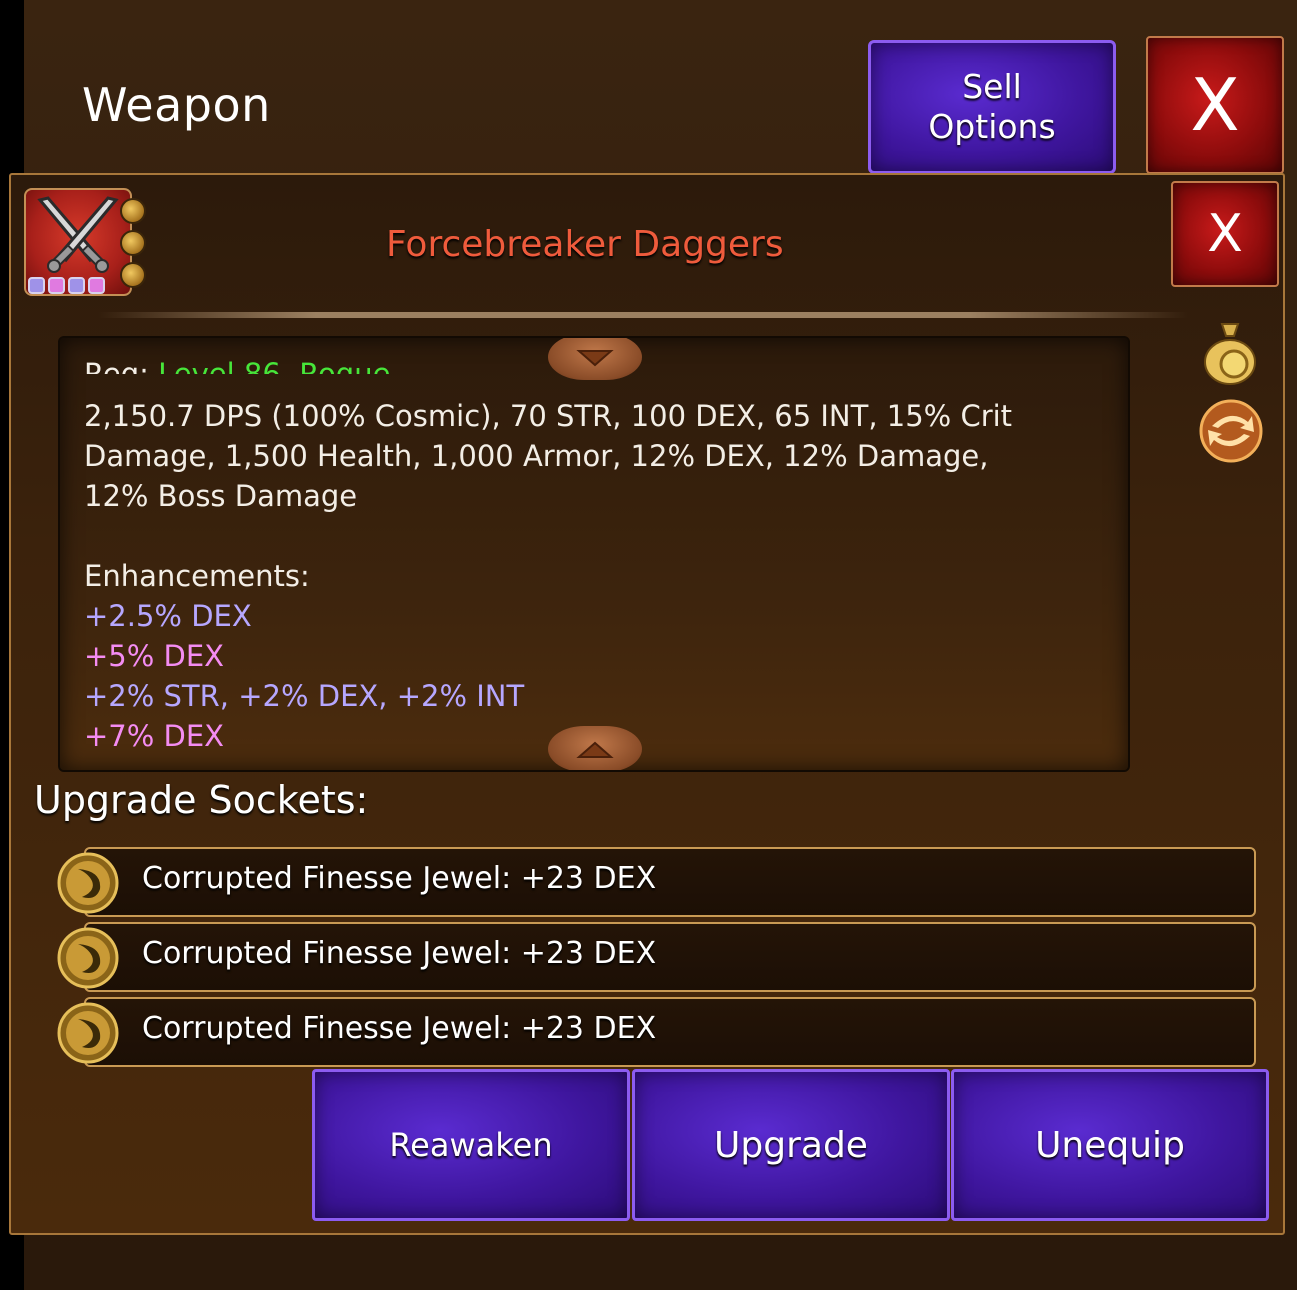  I want to click on gold-bag-icon, so click(1230, 352).